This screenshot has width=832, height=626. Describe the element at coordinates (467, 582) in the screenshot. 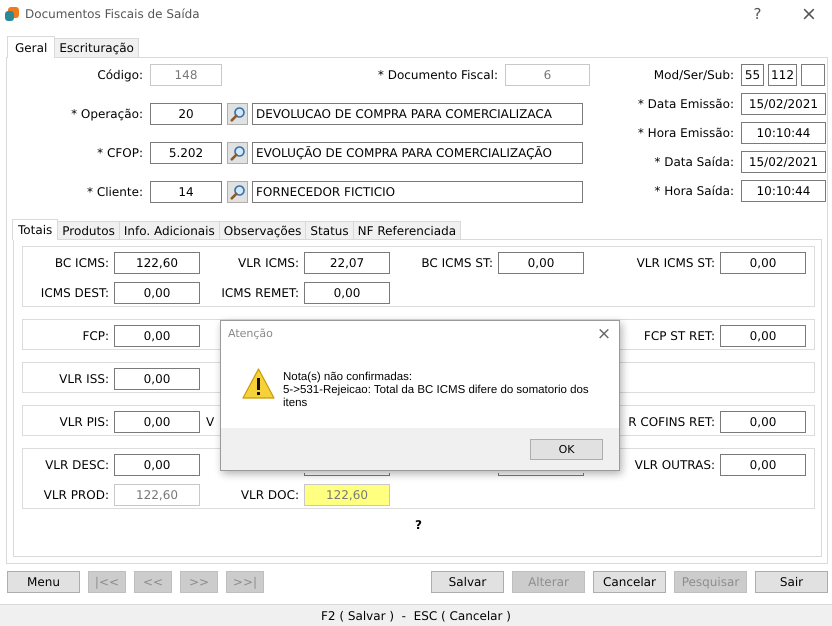

I see `toolbar-button: Salvar` at that location.